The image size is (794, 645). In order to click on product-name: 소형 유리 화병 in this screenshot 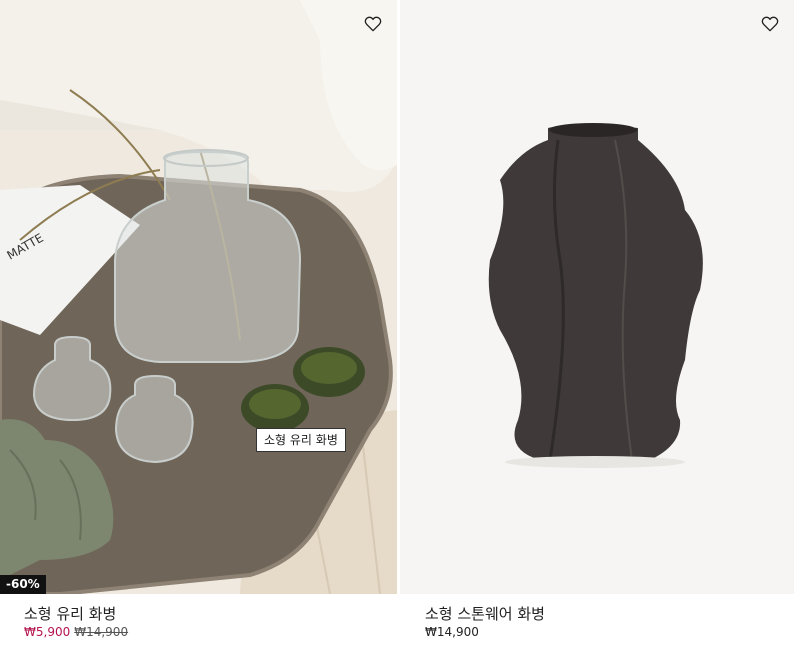, I will do `click(70, 613)`.